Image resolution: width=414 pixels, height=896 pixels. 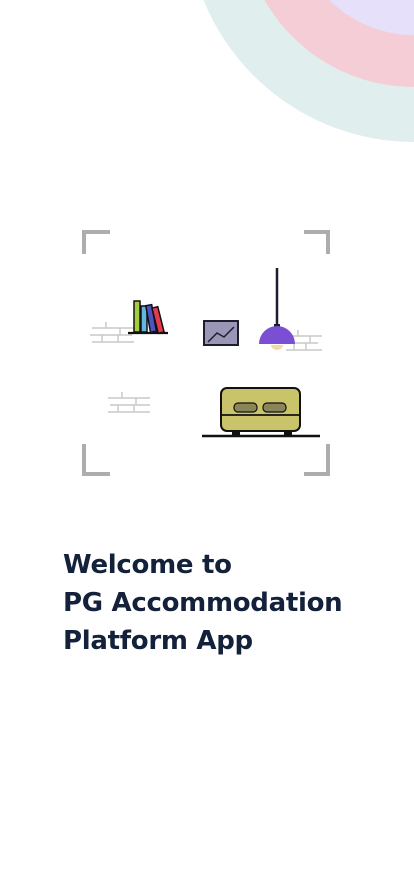 What do you see at coordinates (221, 333) in the screenshot?
I see `picture-frame-icon` at bounding box center [221, 333].